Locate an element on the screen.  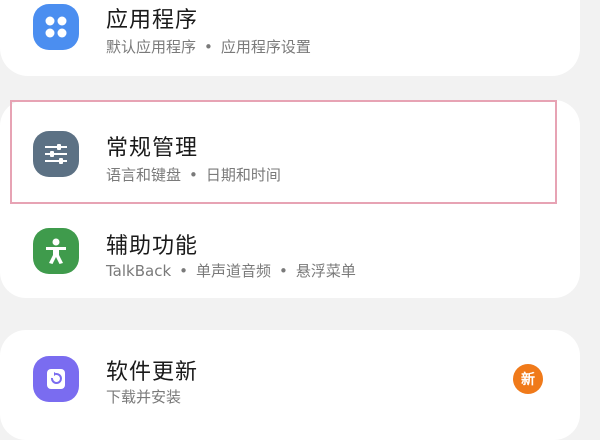
settings-item-subtitle: 下载并安装 is located at coordinates (143, 396).